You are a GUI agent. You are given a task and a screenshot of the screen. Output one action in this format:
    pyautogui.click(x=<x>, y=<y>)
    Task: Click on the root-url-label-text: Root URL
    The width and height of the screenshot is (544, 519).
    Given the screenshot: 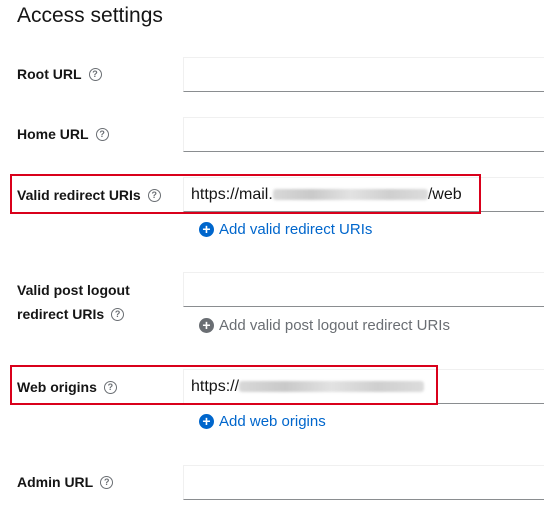 What is the action you would take?
    pyautogui.click(x=49, y=74)
    